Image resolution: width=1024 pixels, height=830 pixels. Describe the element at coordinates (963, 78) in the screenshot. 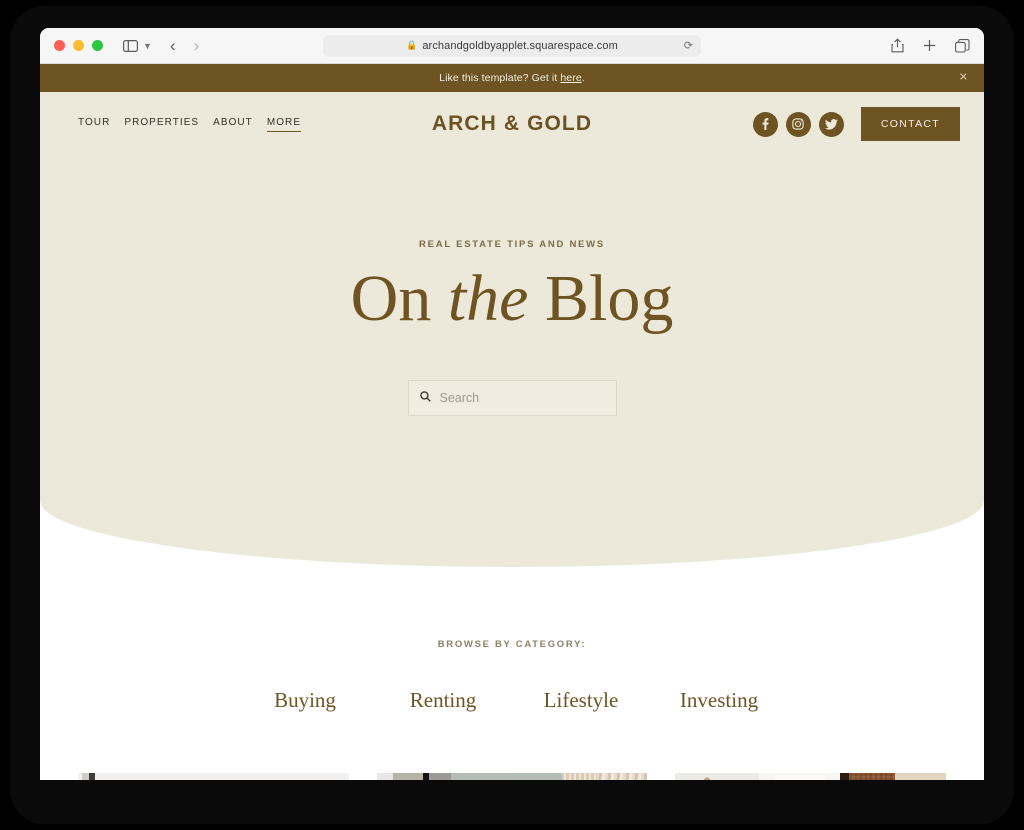

I see `banner-close-icon: ✕` at that location.